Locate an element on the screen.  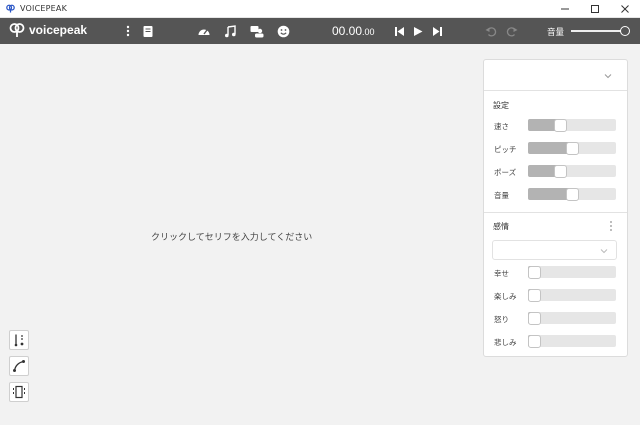
setting-label: ピッチ is located at coordinates (505, 149).